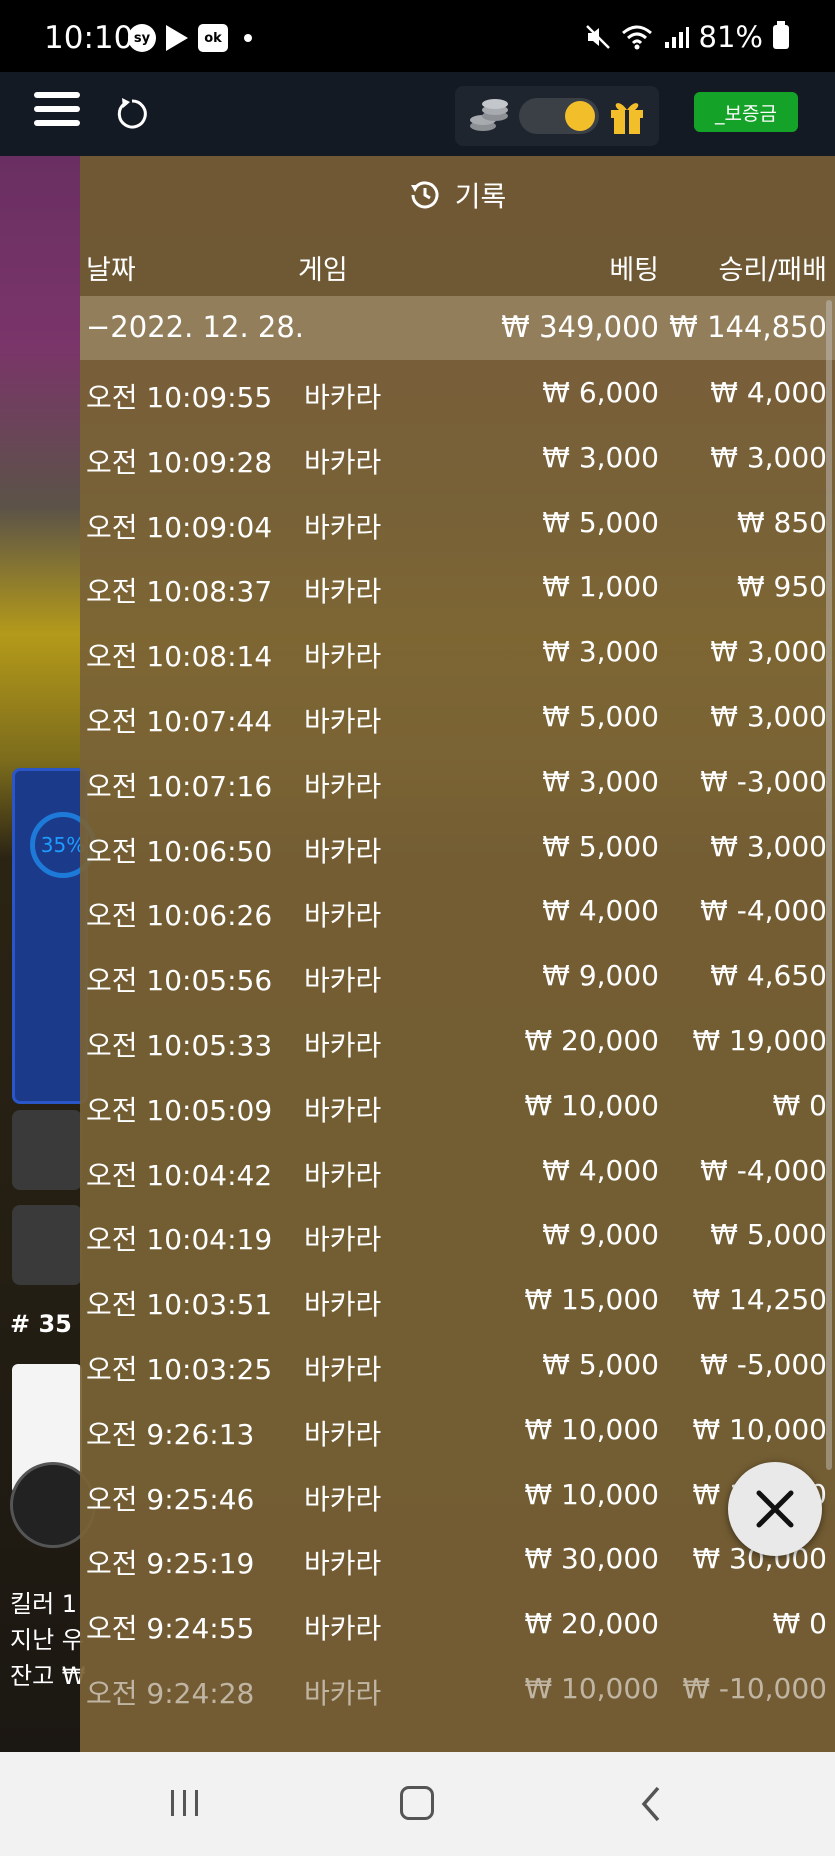 The width and height of the screenshot is (835, 1856). I want to click on row-time: 오전 10:06:26, so click(179, 916).